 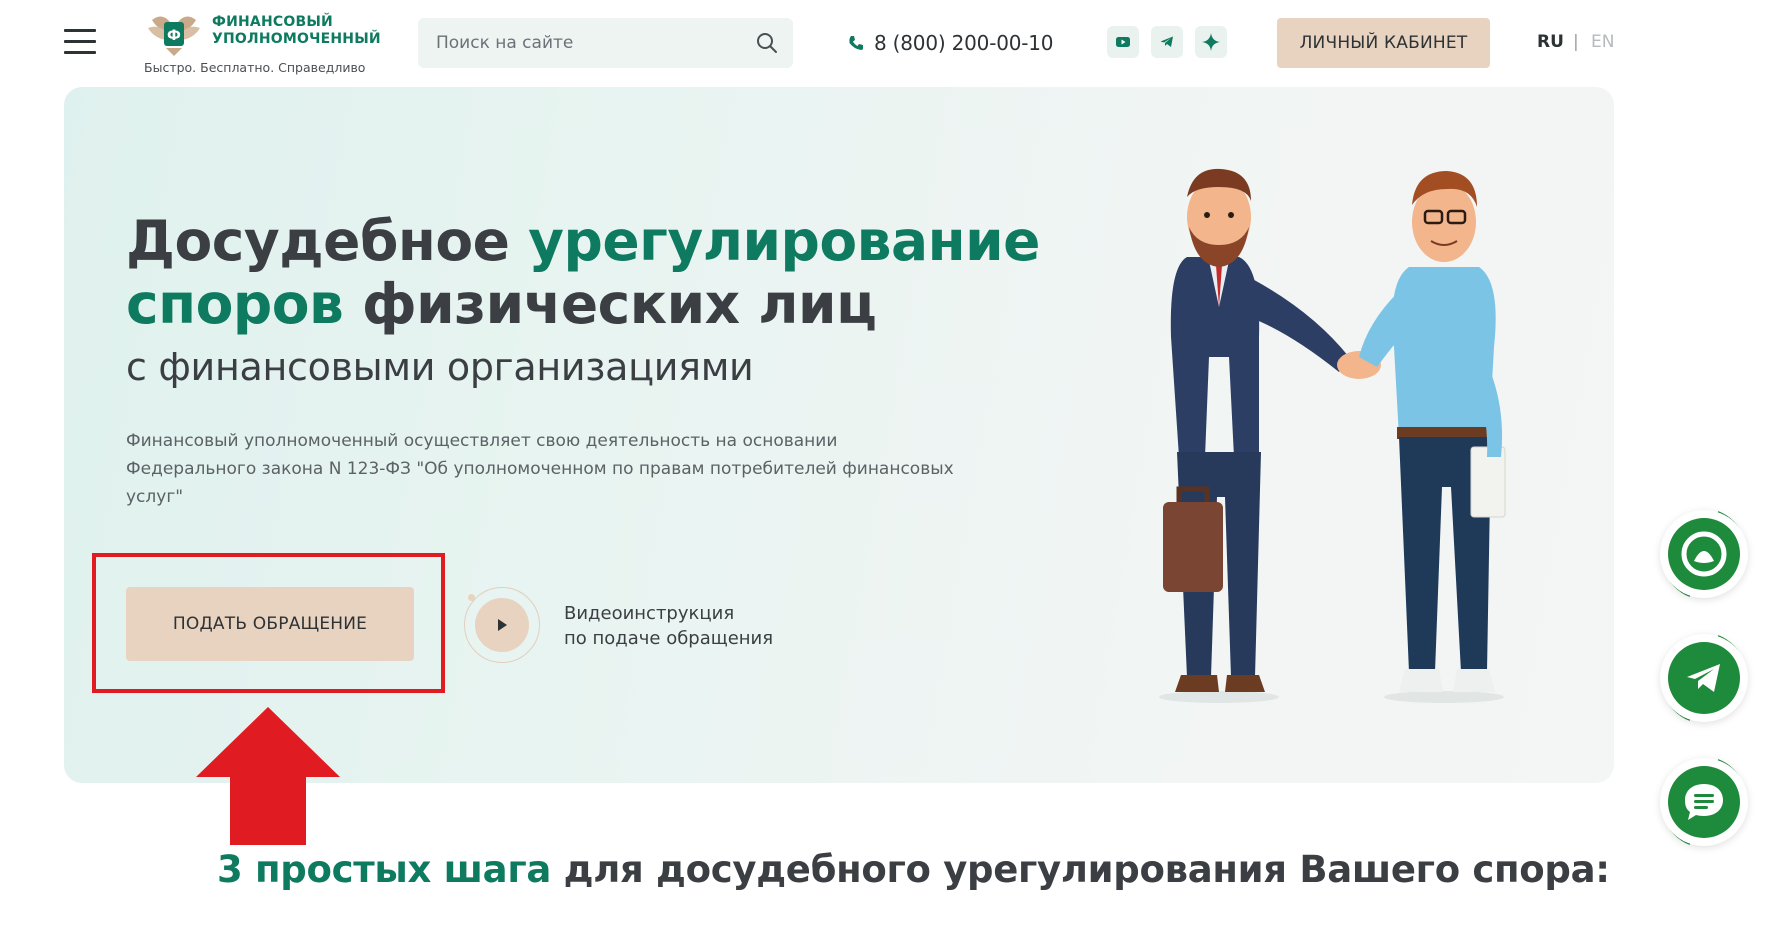 I want to click on hero-subtitle: с финансовыми организациями, so click(x=440, y=367).